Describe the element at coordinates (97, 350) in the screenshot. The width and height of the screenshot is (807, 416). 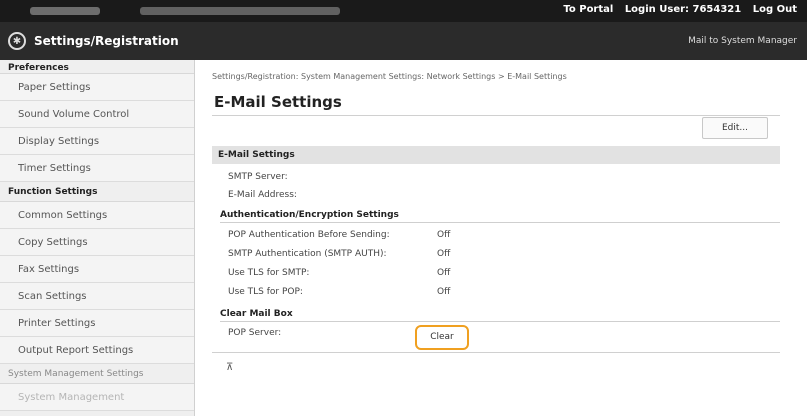
I see `sidebar-item-output-report-settings: Output Report Settings` at that location.